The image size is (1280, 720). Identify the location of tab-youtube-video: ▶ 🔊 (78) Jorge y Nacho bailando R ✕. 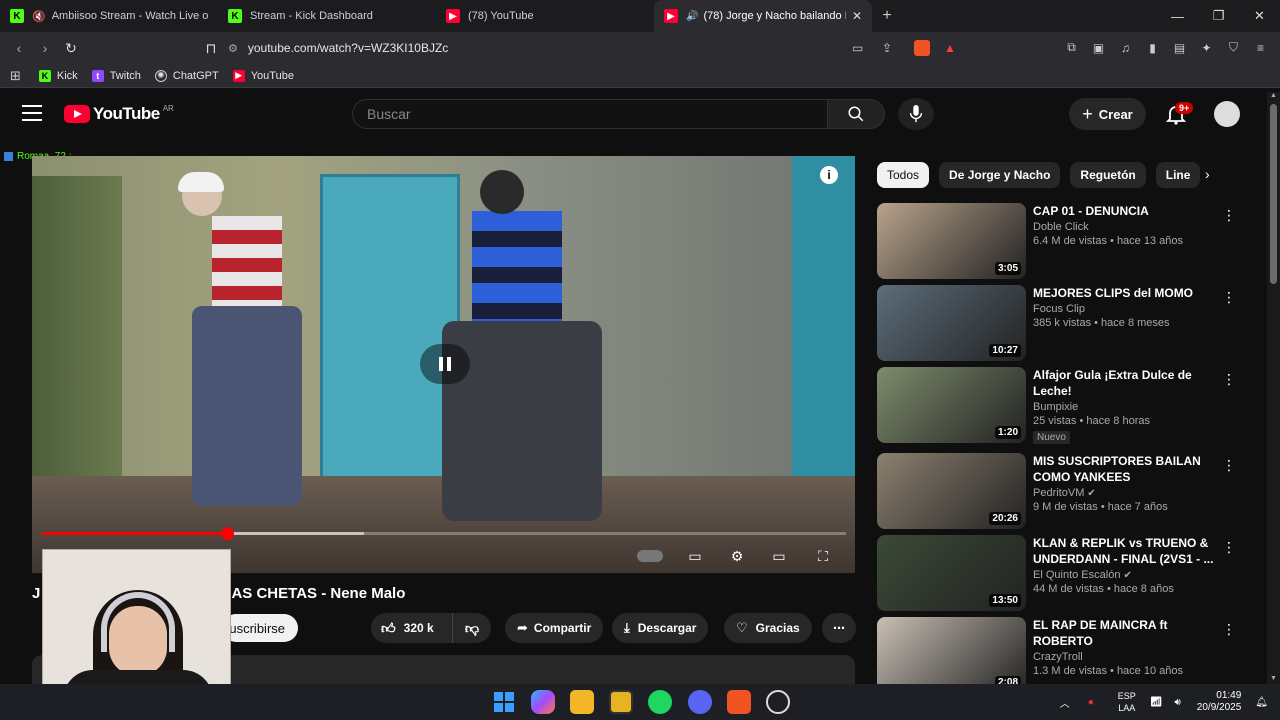
(763, 16).